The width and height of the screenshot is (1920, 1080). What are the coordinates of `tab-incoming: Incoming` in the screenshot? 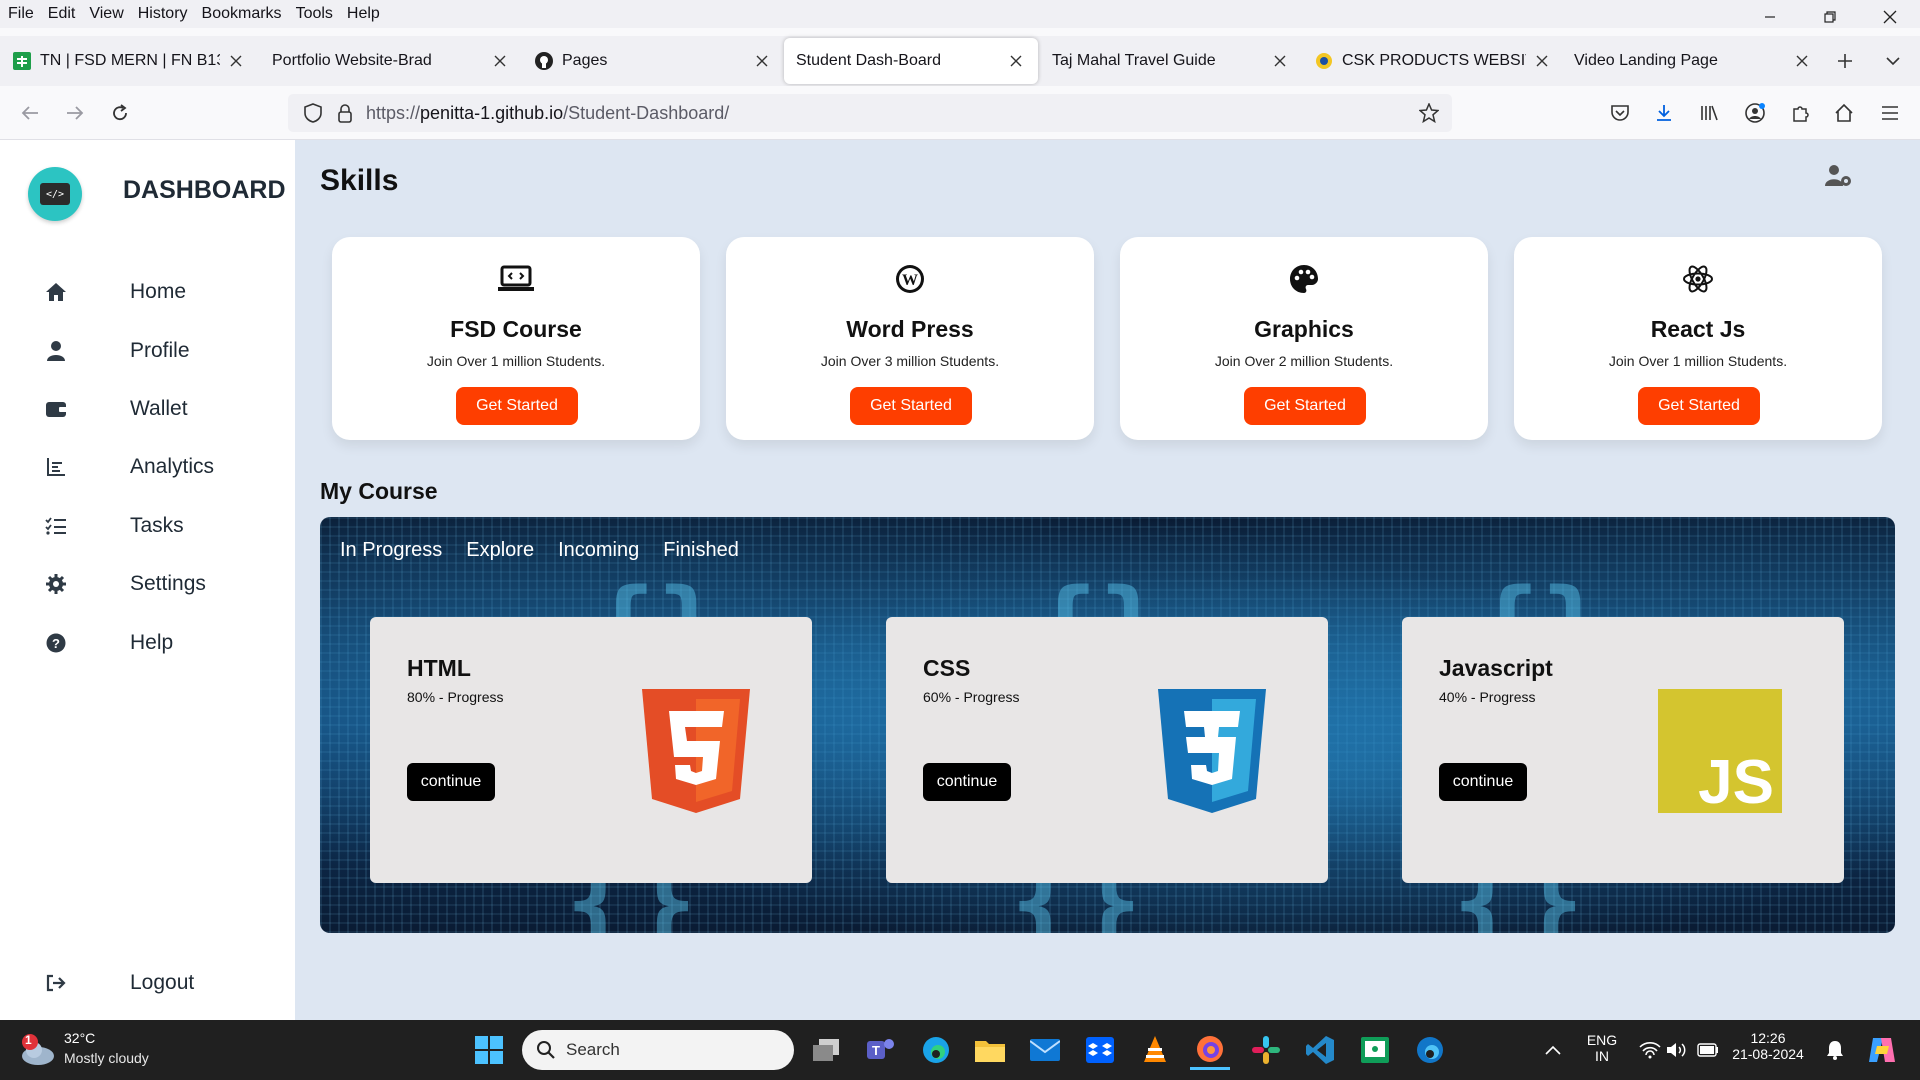 It's located at (598, 550).